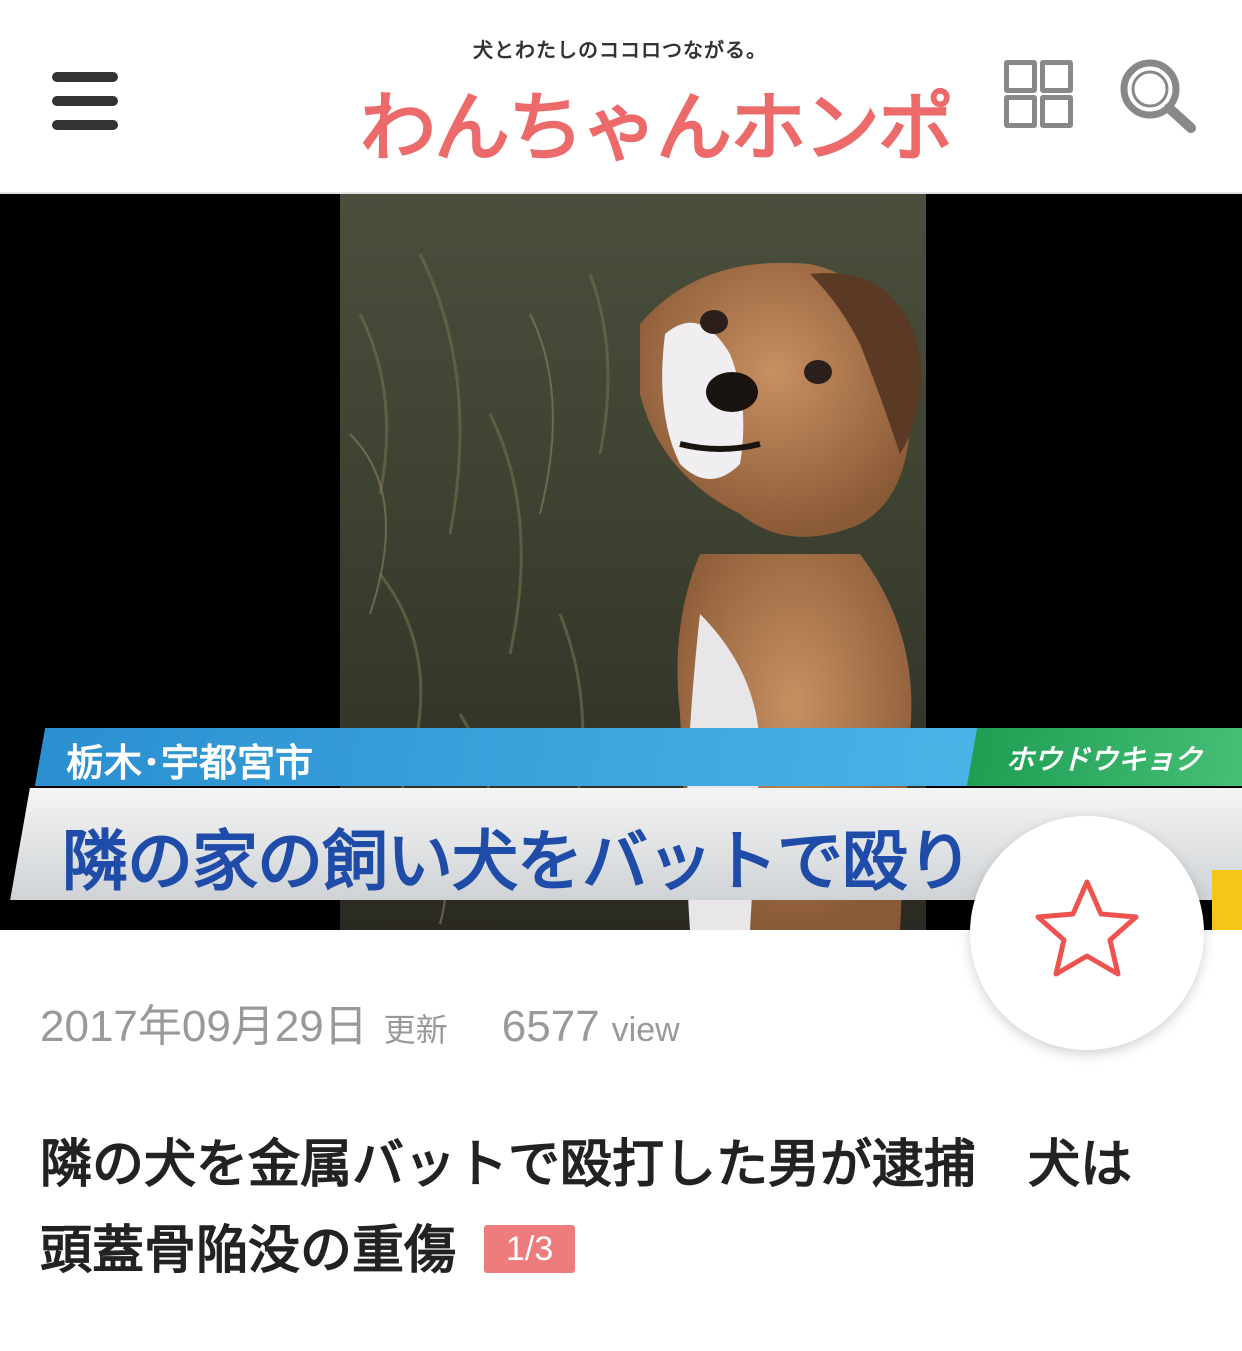 This screenshot has width=1242, height=1351. Describe the element at coordinates (415, 1030) in the screenshot. I see `updated-label: 更新` at that location.